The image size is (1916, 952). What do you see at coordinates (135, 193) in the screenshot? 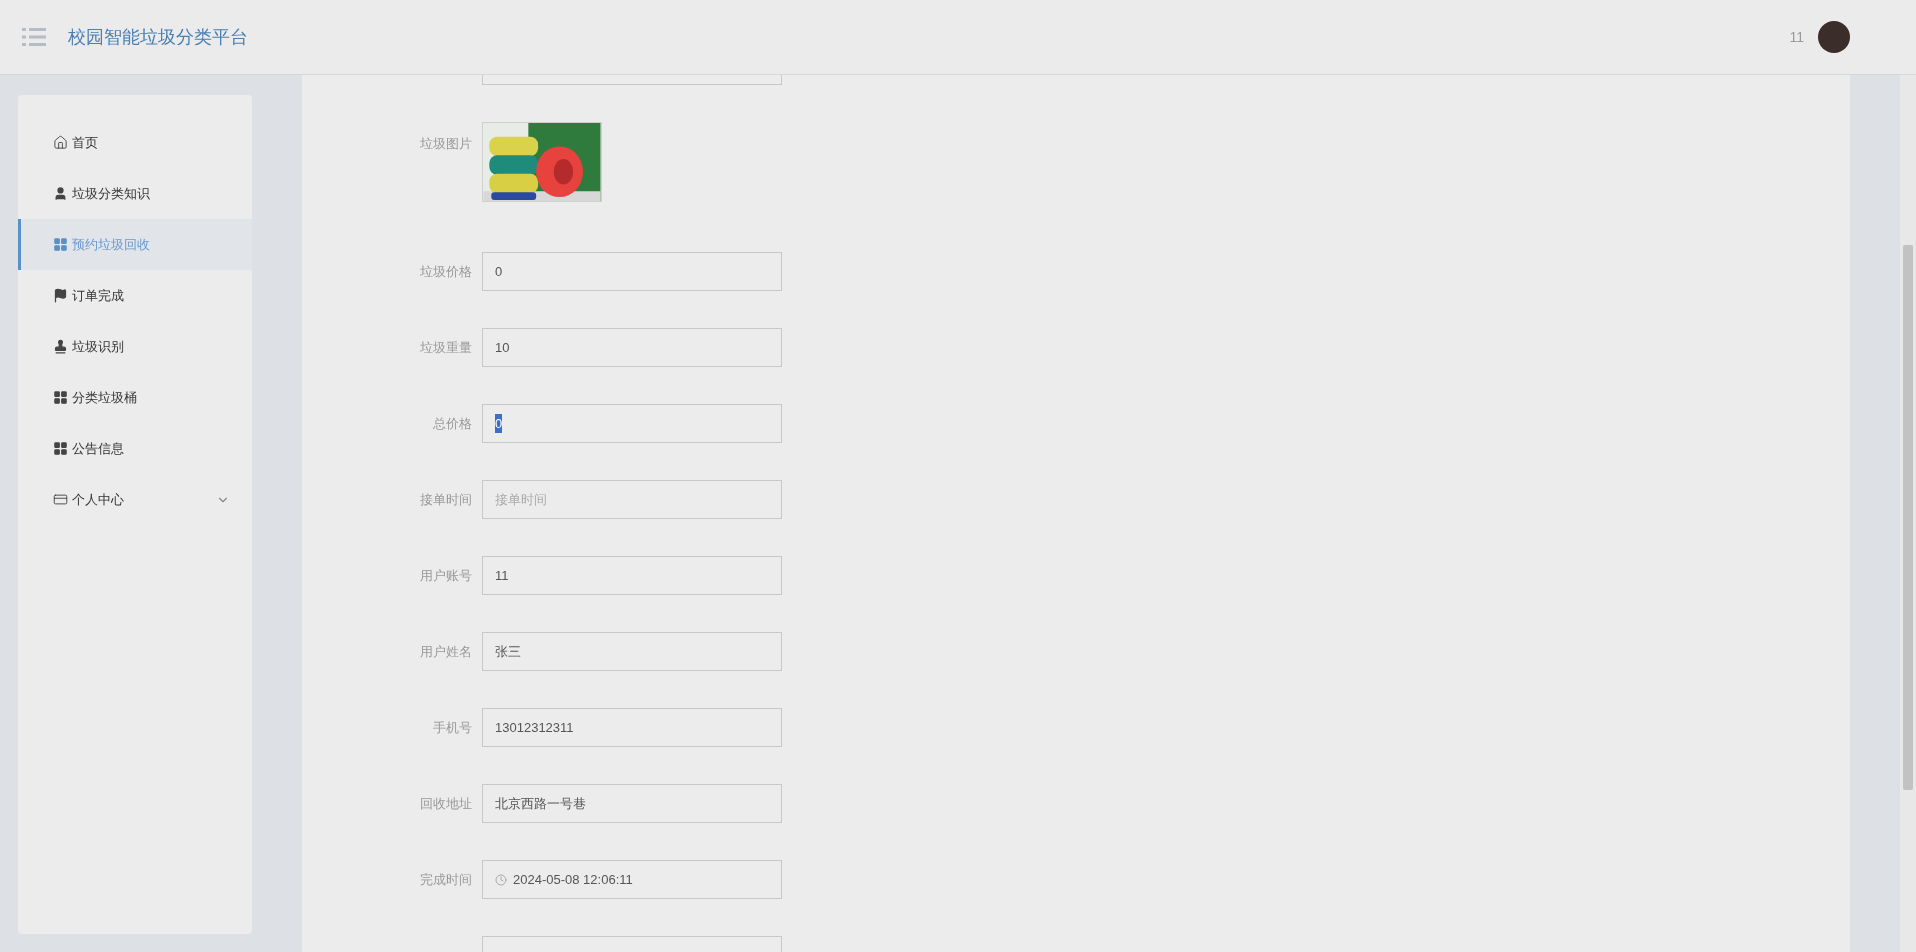
I see `sidebar-item: 垃圾分类知识` at bounding box center [135, 193].